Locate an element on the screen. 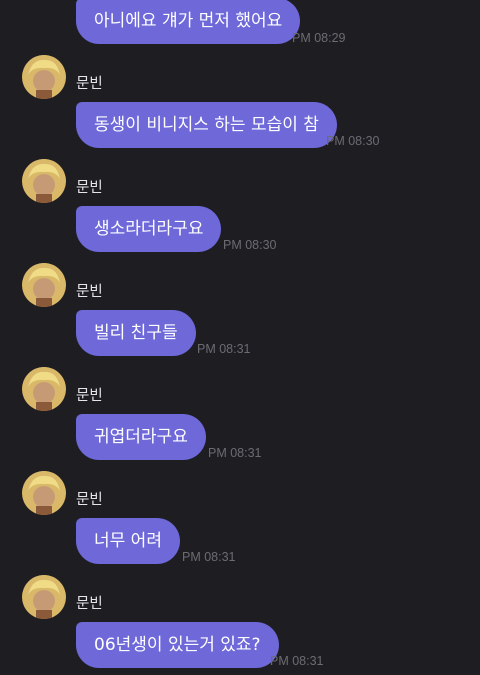 This screenshot has height=675, width=480. message-bubble: 아니에요 걔가 먼저 했어요 is located at coordinates (188, 22).